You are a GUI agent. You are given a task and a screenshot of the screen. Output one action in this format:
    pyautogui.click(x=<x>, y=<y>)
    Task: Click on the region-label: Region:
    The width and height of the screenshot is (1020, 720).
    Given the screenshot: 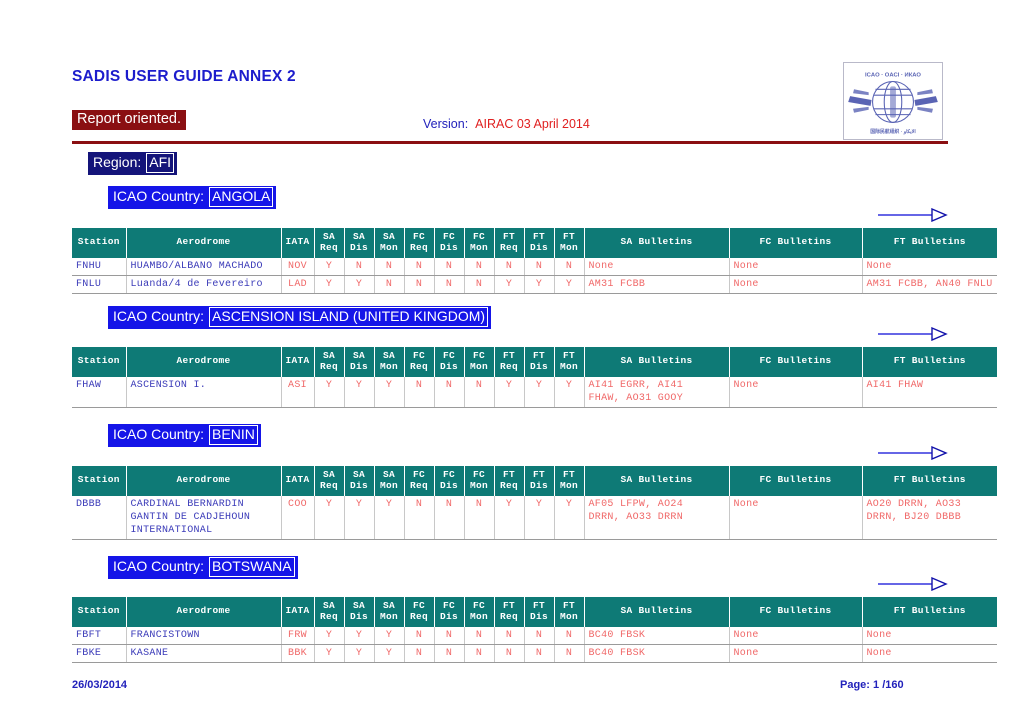 What is the action you would take?
    pyautogui.click(x=117, y=162)
    